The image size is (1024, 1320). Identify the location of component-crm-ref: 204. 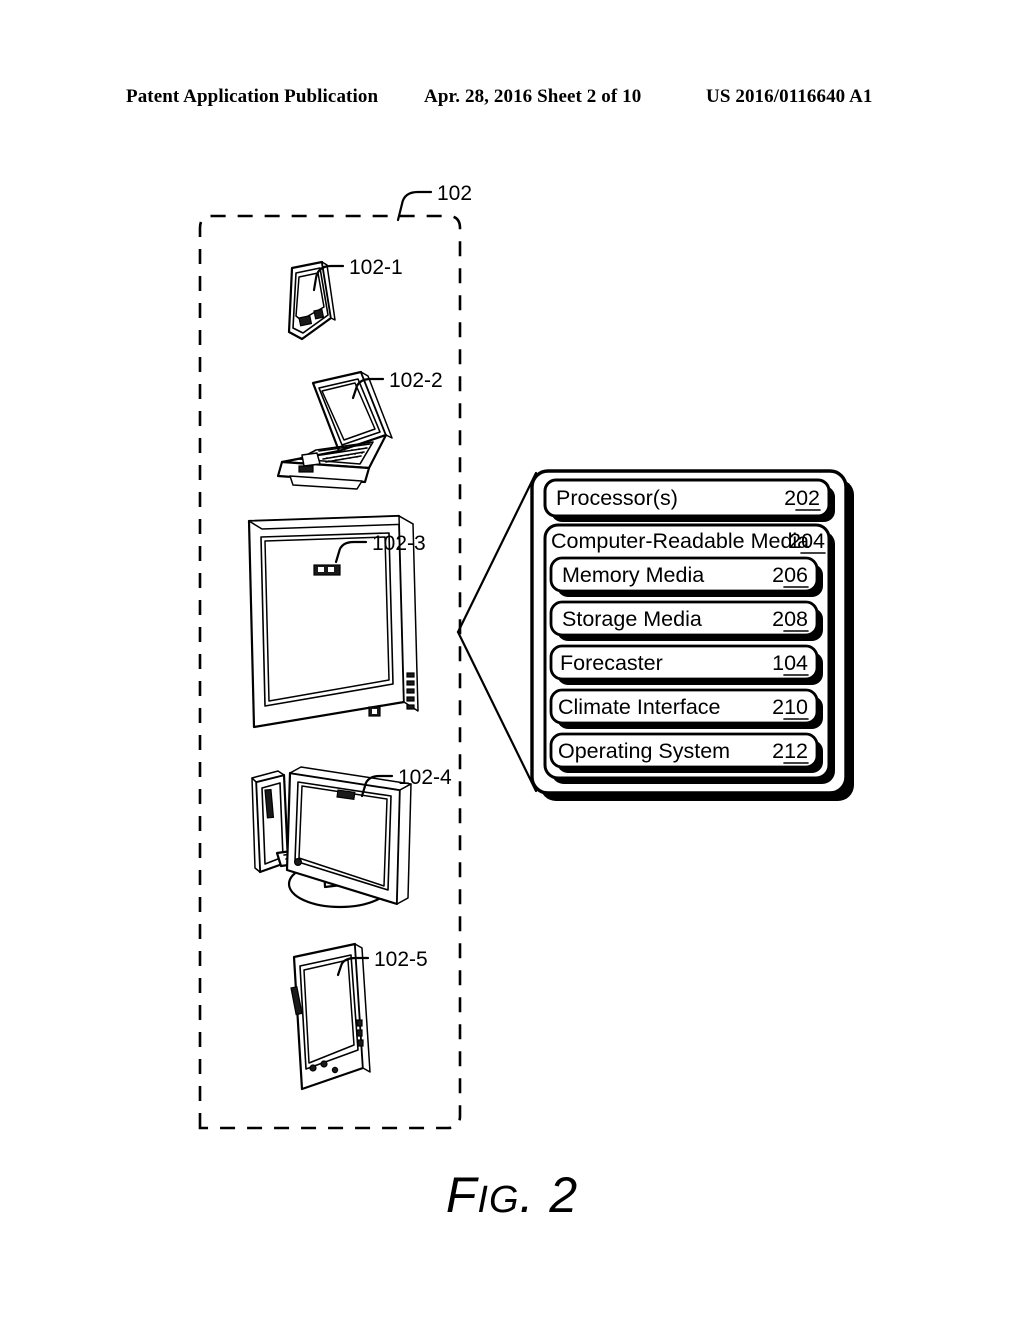
(807, 541).